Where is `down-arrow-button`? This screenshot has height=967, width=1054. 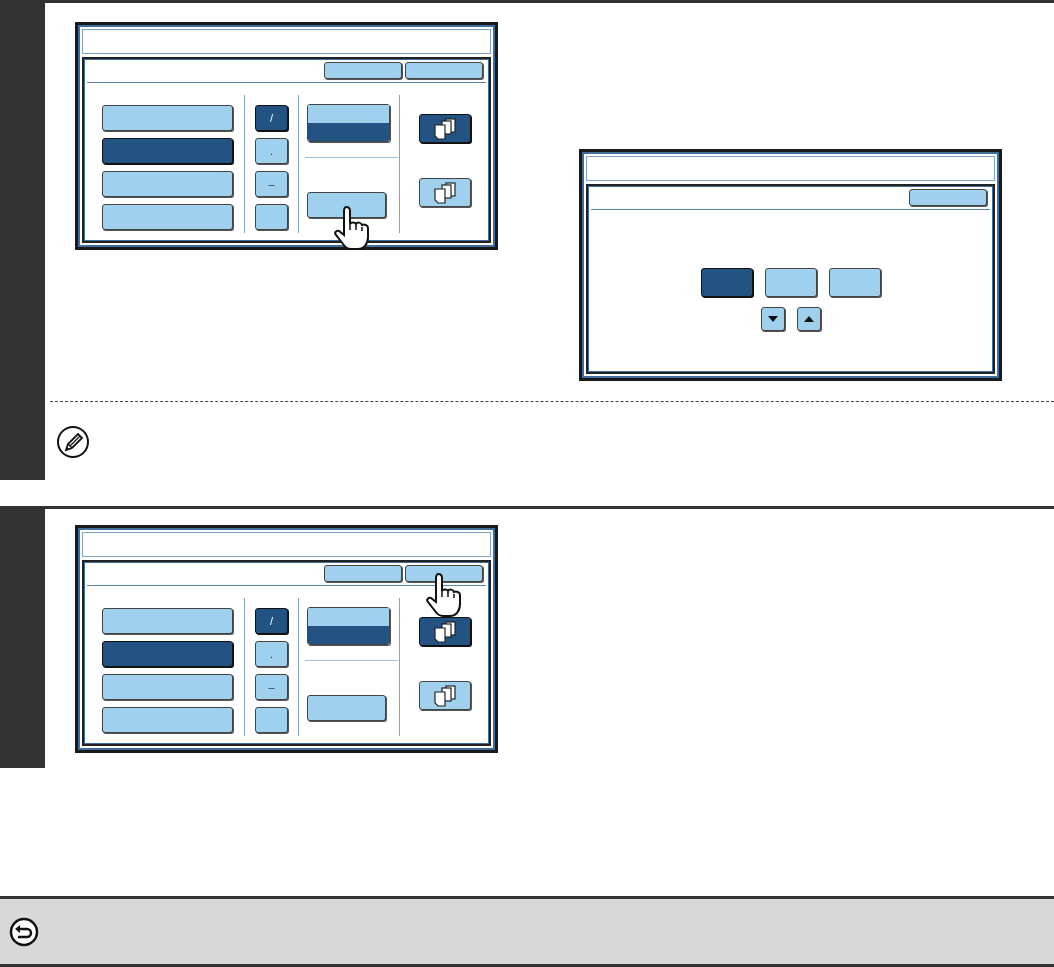
down-arrow-button is located at coordinates (772, 319).